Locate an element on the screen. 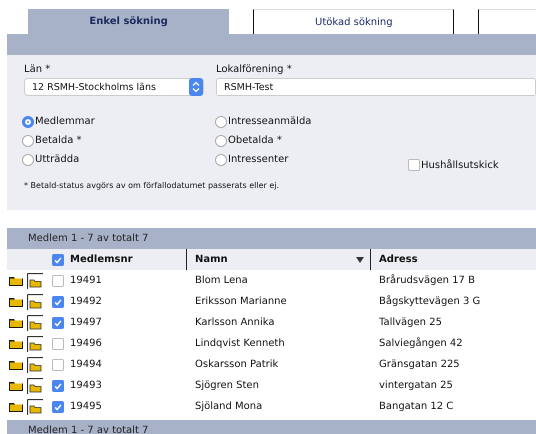 The height and width of the screenshot is (434, 536). table-cell: Brårudsvägen 17 B is located at coordinates (427, 280).